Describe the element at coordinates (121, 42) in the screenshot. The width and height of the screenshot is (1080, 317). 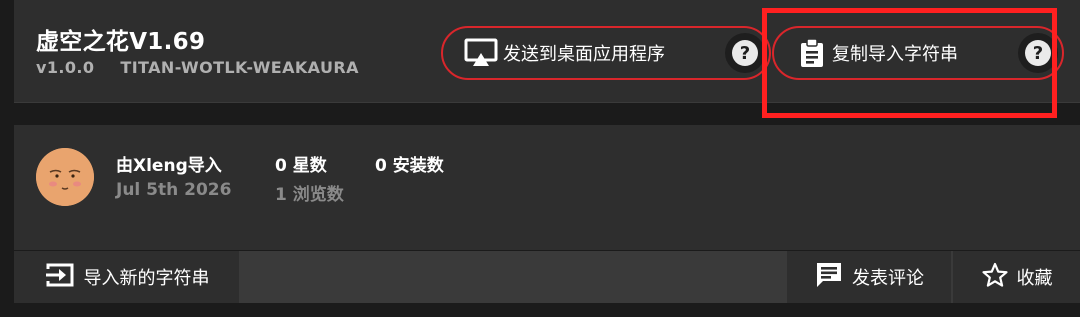
I see `aura-title: 虚空之花V1.69` at that location.